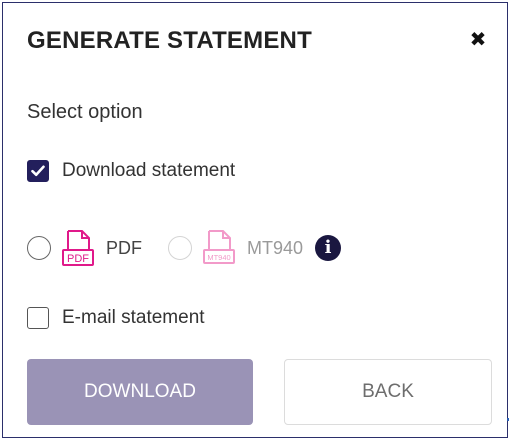 The width and height of the screenshot is (512, 441). Describe the element at coordinates (219, 247) in the screenshot. I see `mt940-file-icon: MT940` at that location.